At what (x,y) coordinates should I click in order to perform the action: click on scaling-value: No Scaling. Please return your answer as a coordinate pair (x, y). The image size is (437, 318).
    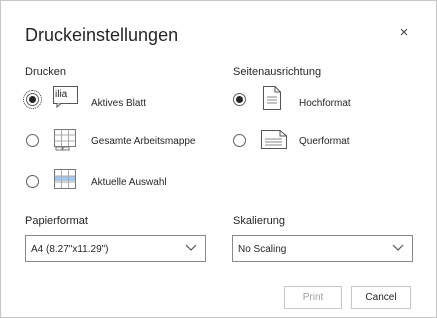
    Looking at the image, I should click on (262, 249).